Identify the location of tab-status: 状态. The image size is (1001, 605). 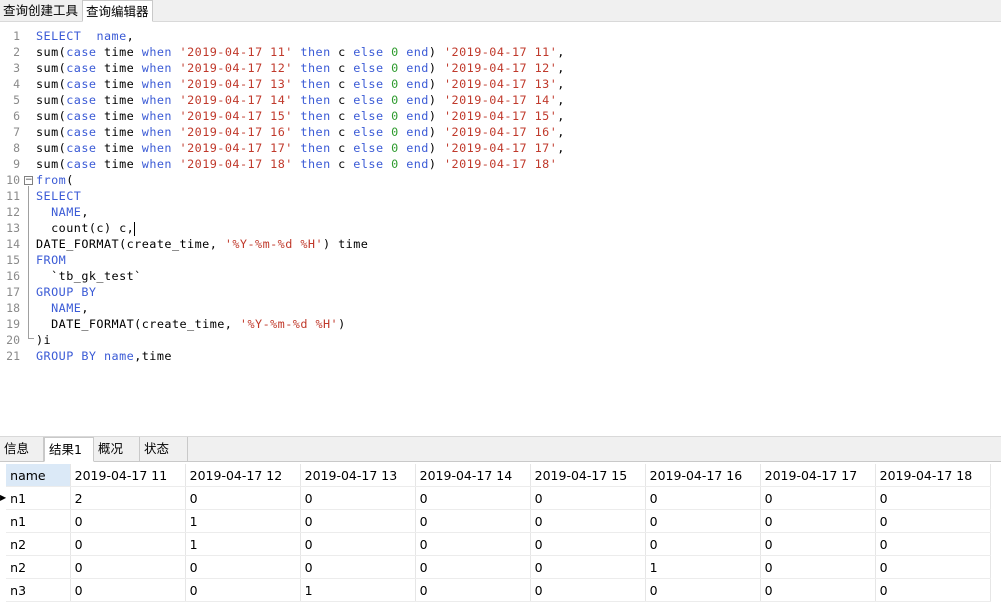
(164, 449).